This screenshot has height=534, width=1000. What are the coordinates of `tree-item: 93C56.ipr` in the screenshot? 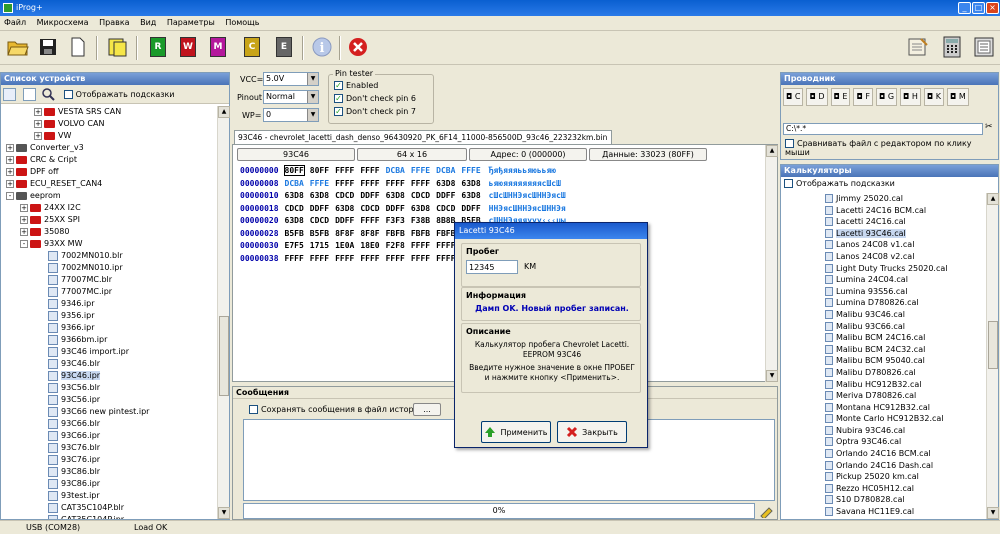 It's located at (109, 400).